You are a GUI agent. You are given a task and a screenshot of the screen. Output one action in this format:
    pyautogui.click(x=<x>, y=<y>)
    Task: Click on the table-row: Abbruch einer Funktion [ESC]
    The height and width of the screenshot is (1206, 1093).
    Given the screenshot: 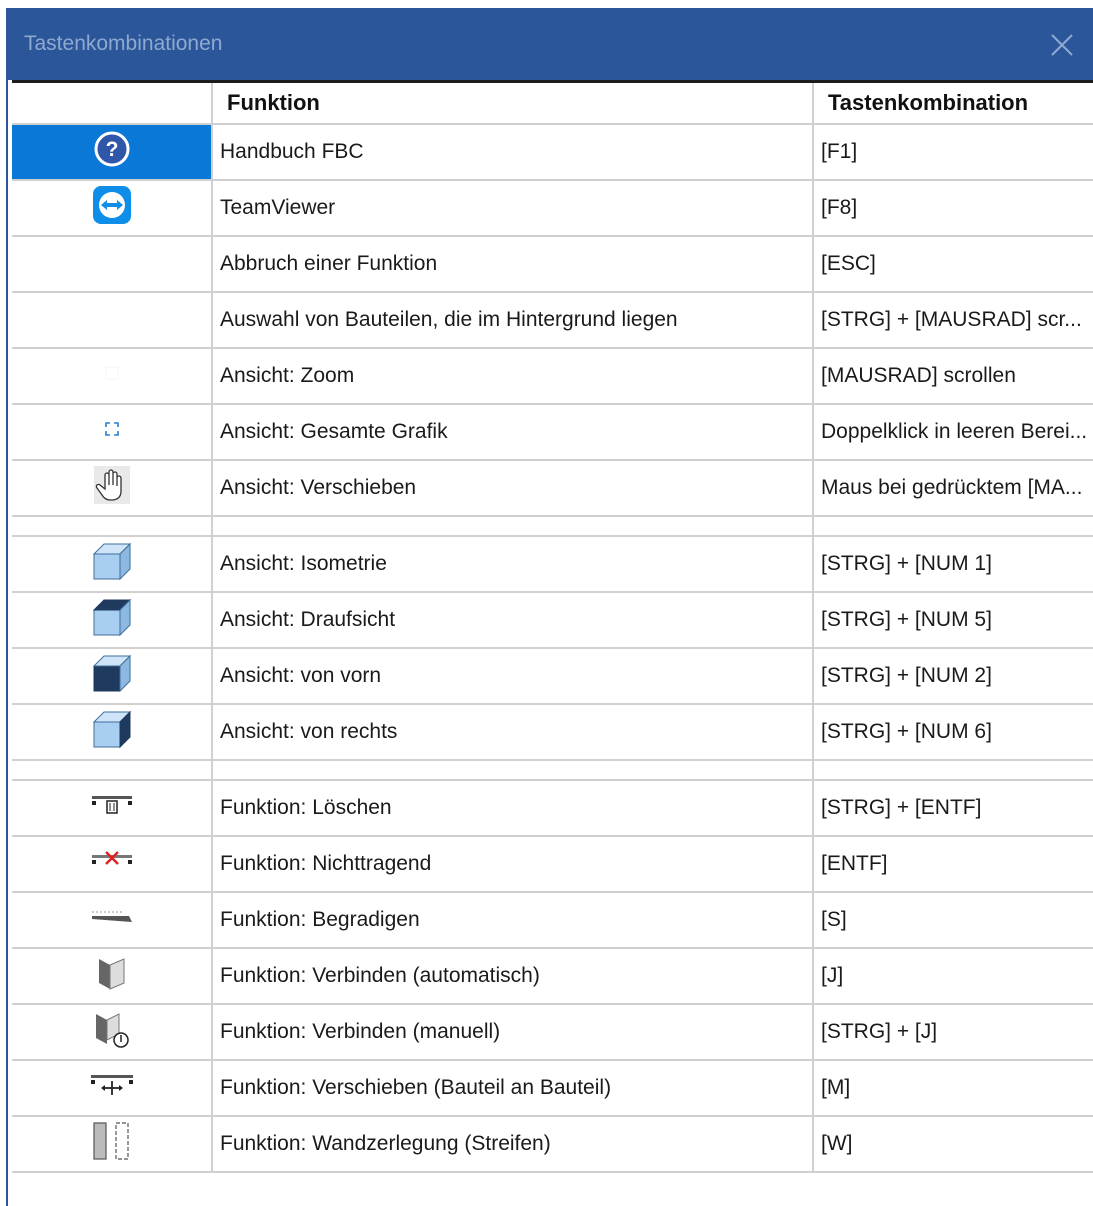 What is the action you would take?
    pyautogui.click(x=552, y=264)
    